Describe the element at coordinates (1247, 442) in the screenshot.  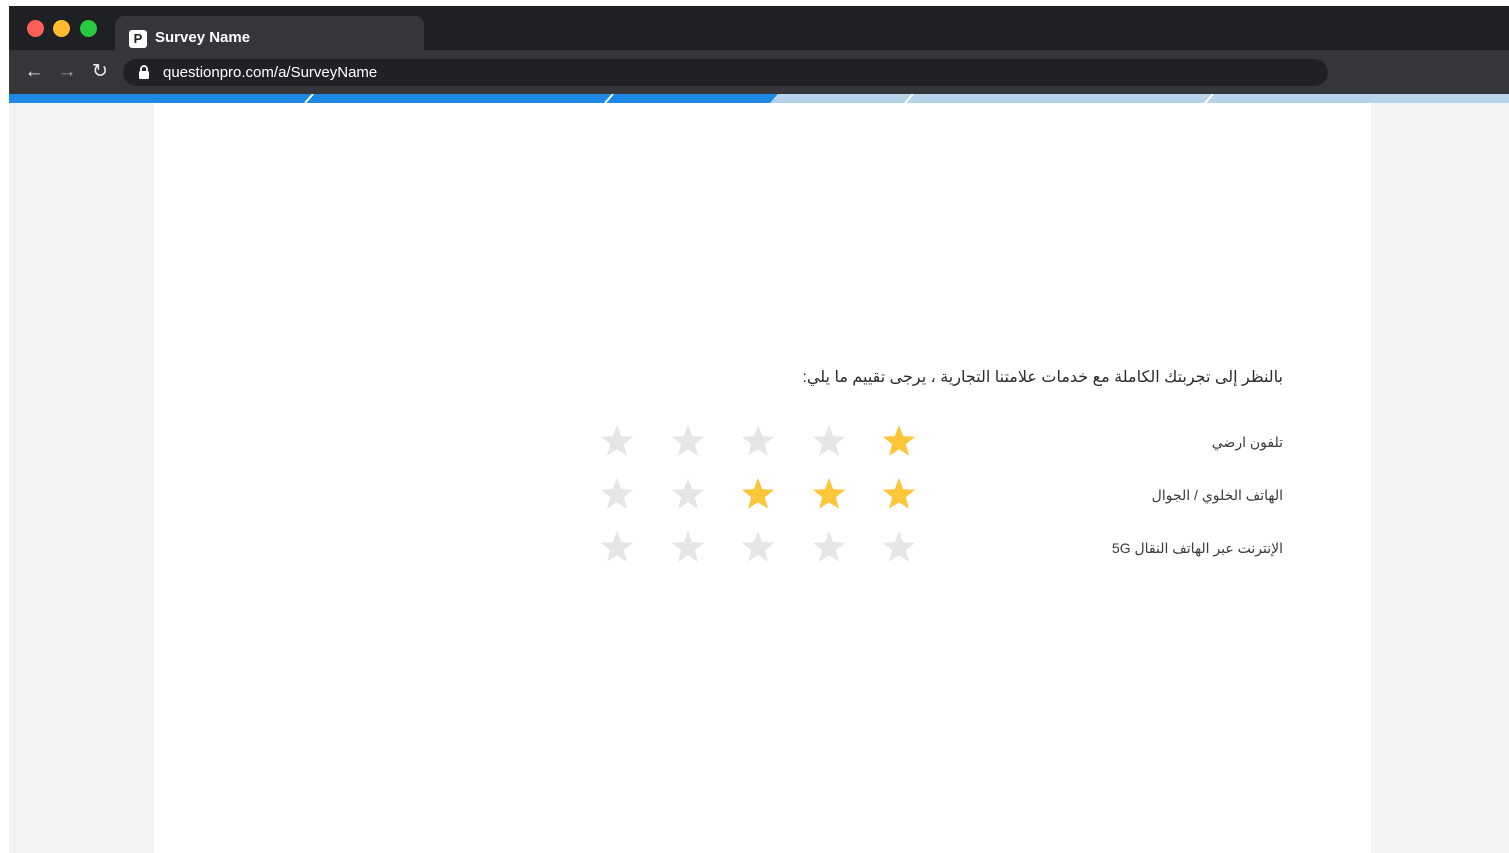
I see `row-label-landline: تلفون ارضي` at that location.